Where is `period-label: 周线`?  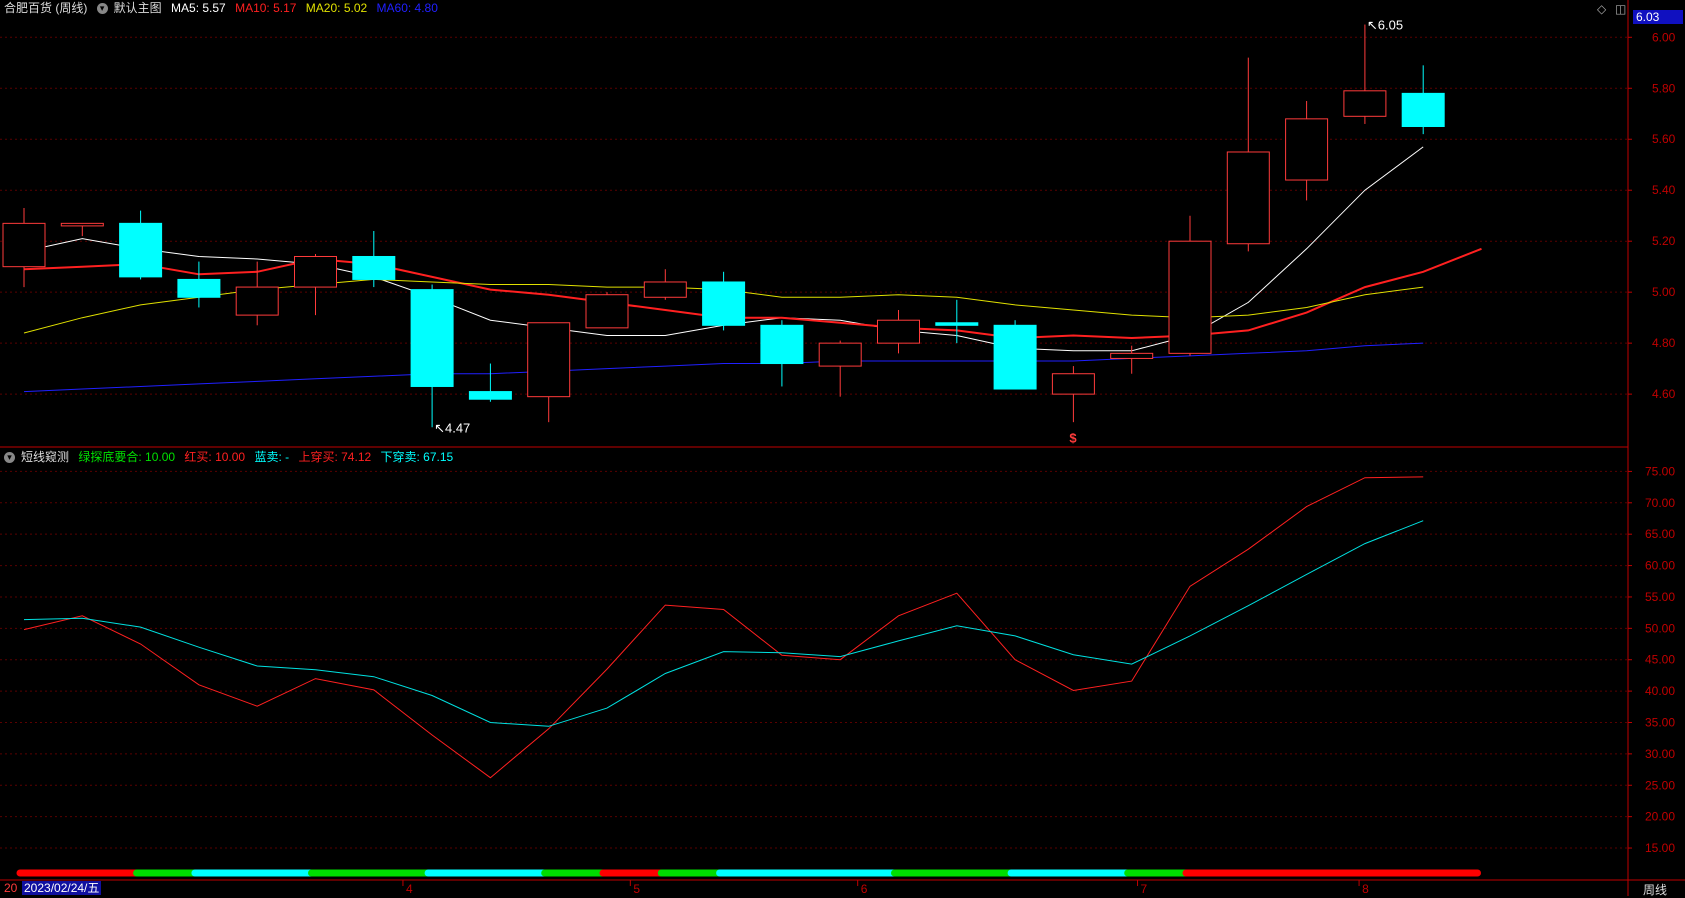
period-label: 周线 is located at coordinates (1655, 889).